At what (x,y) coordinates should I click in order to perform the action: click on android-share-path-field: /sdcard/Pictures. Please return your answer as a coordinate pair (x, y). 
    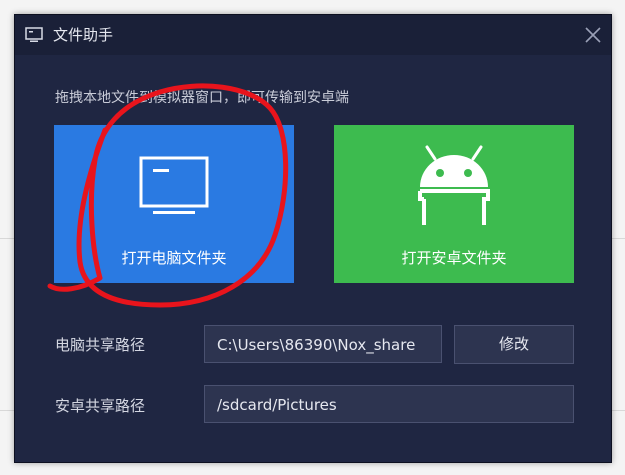
    Looking at the image, I should click on (389, 404).